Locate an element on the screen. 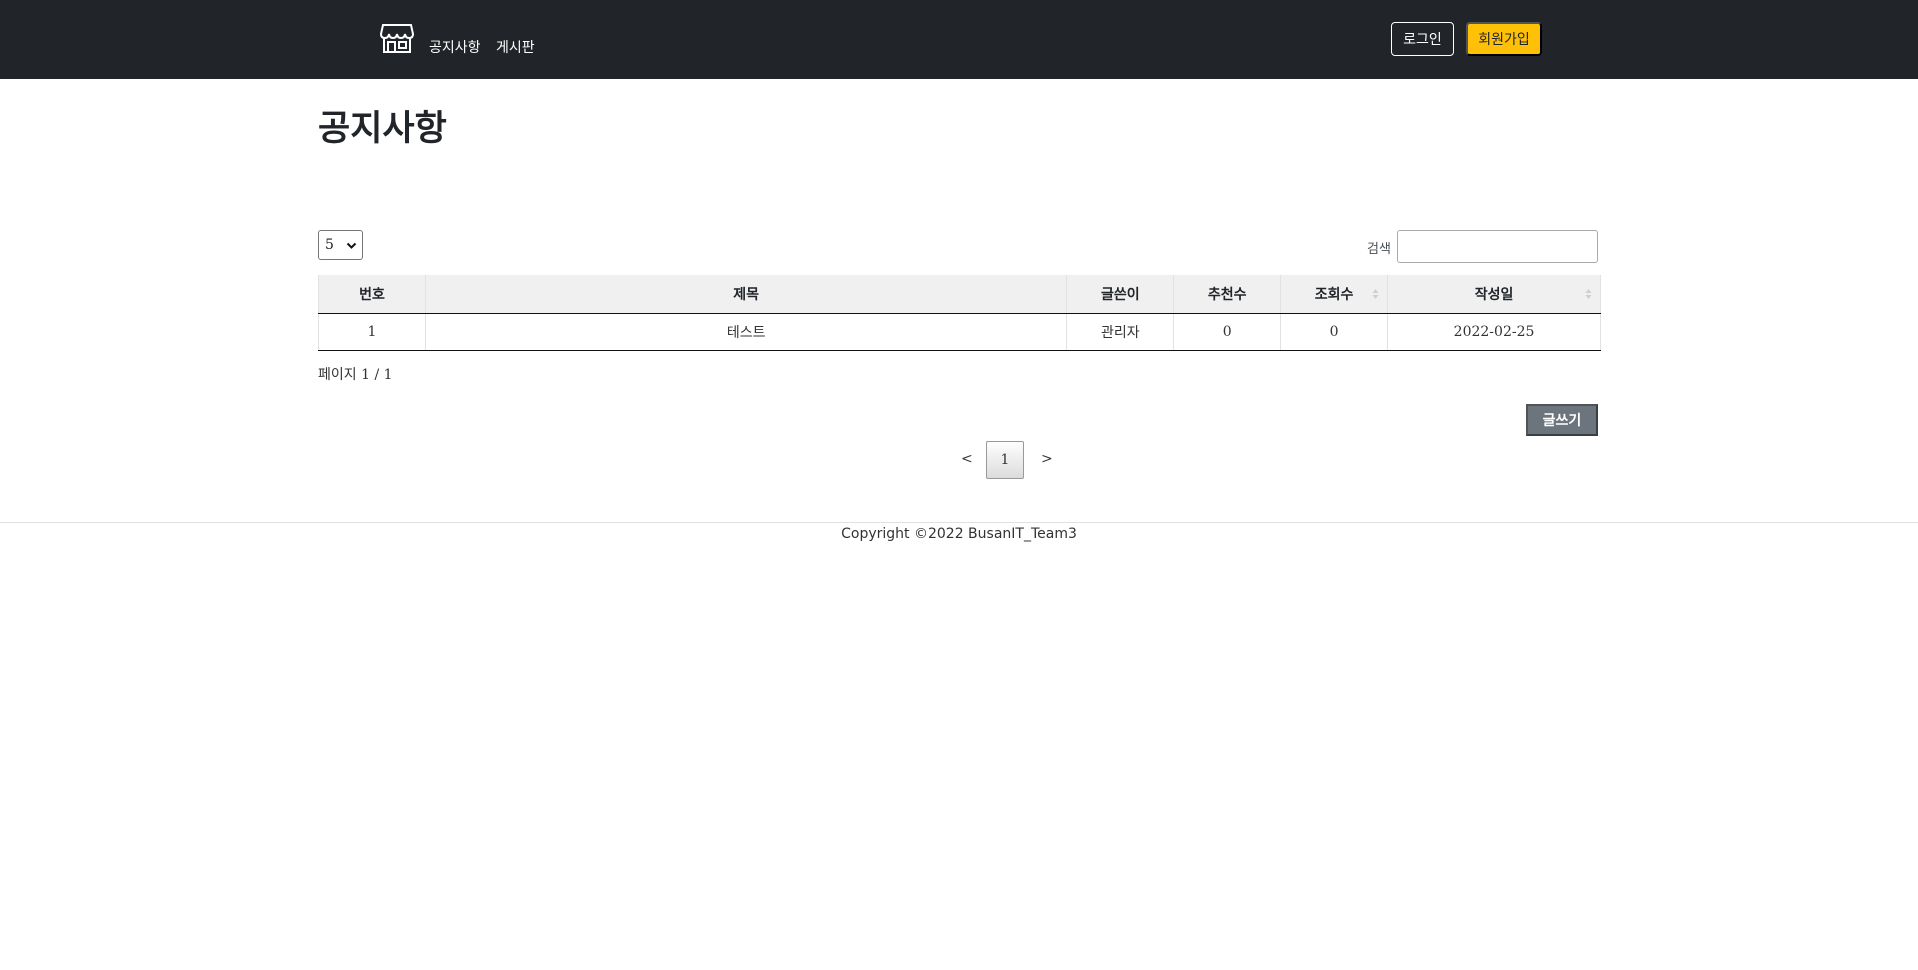 The width and height of the screenshot is (1918, 970). chevron-down-icon is located at coordinates (351, 245).